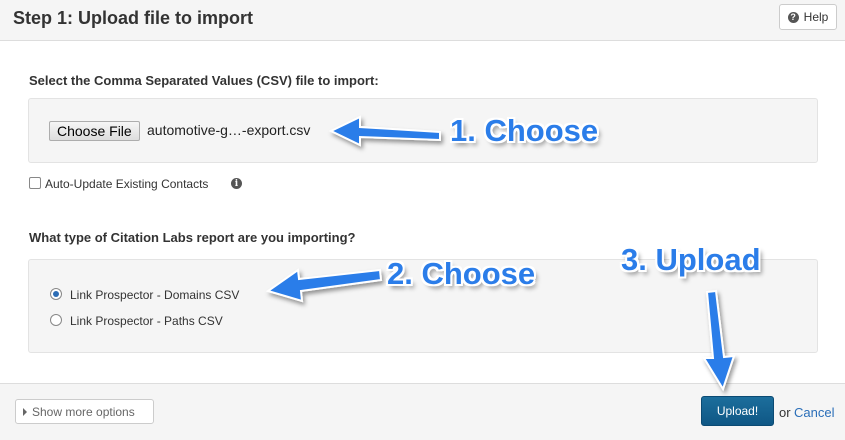  What do you see at coordinates (785, 412) in the screenshot?
I see `or-text: or` at bounding box center [785, 412].